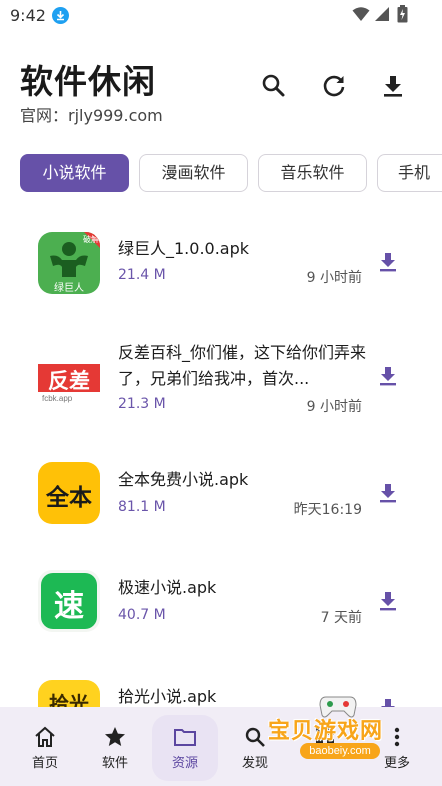  I want to click on watermark: 宝贝游戏网 baobeiy.com, so click(343, 734).